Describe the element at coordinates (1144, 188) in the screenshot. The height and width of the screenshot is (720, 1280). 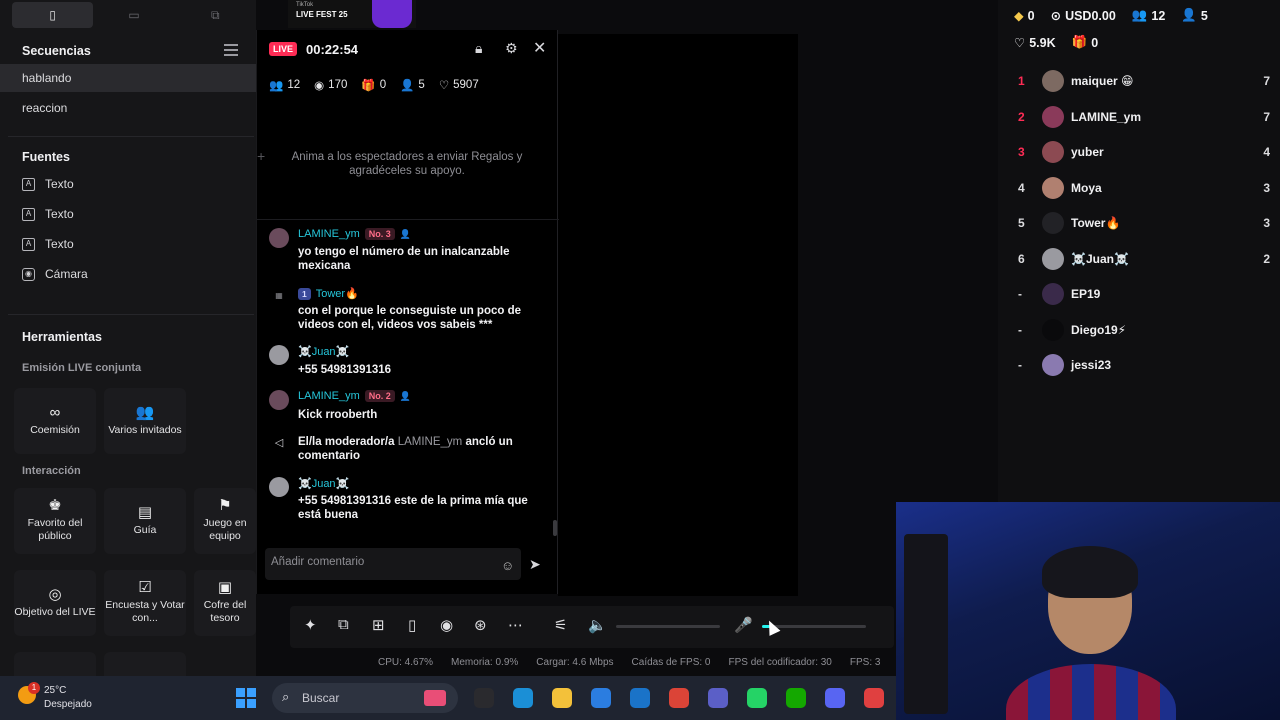
I see `leaderboard-row: 4 Moya 3` at that location.